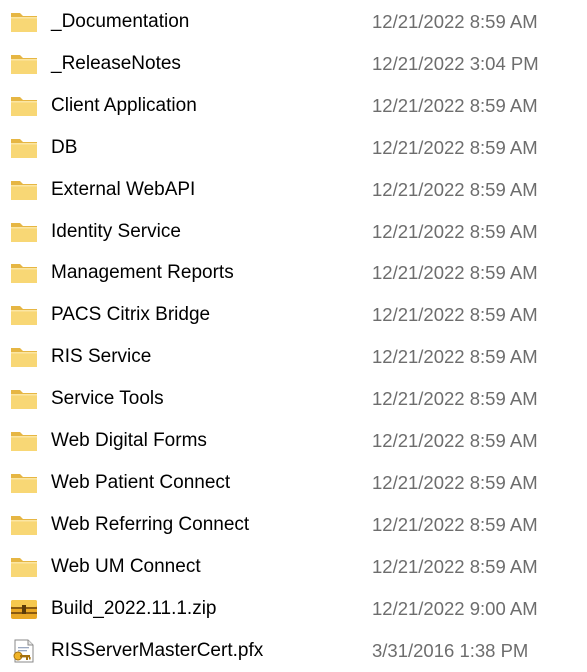  What do you see at coordinates (142, 273) in the screenshot?
I see `file-name: Management Reports` at bounding box center [142, 273].